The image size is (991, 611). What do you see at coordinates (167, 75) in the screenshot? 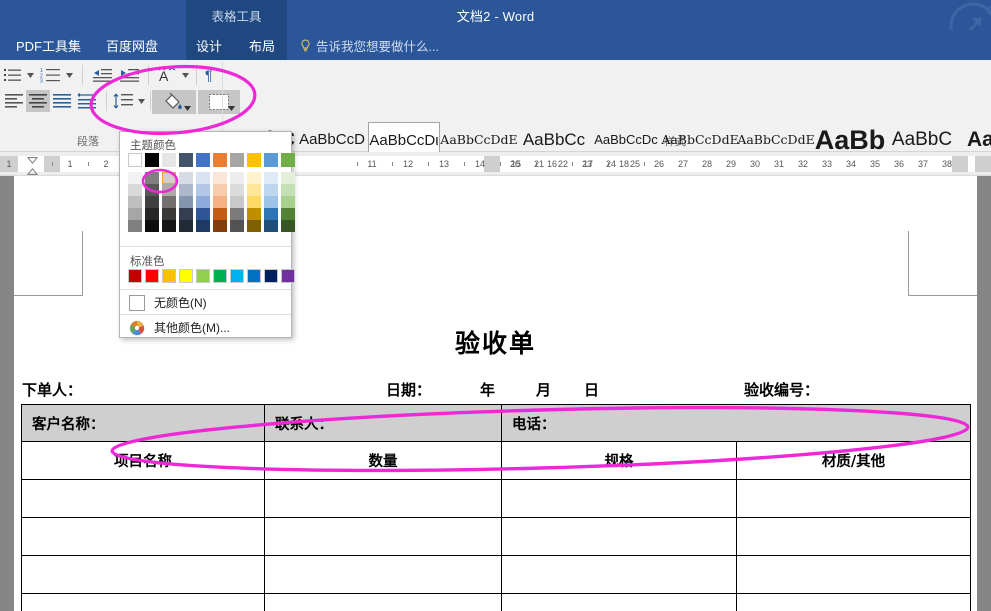
I see `sort-button: A` at bounding box center [167, 75].